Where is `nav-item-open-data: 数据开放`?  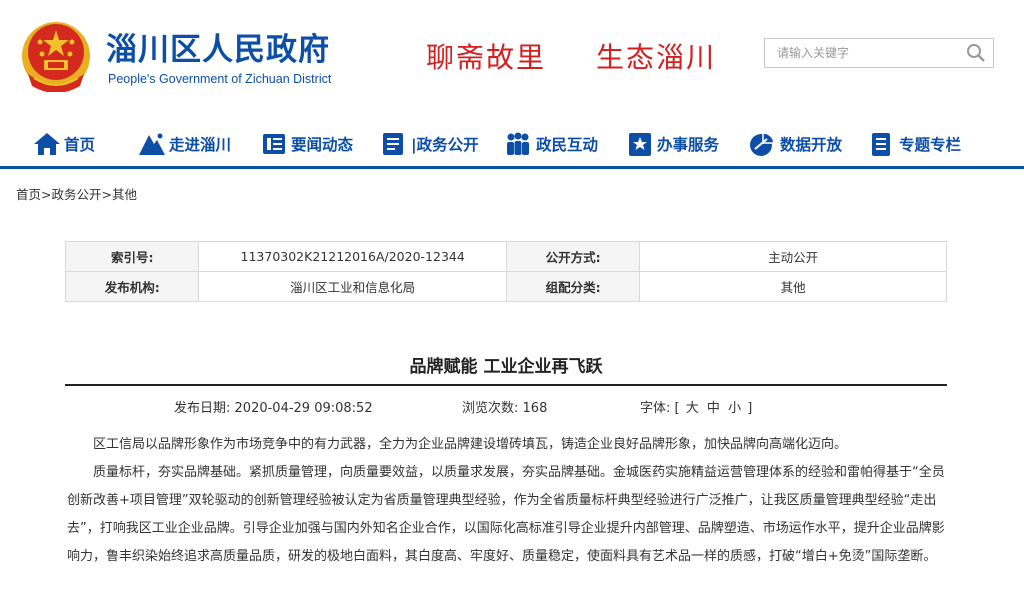
nav-item-open-data: 数据开放 is located at coordinates (794, 144).